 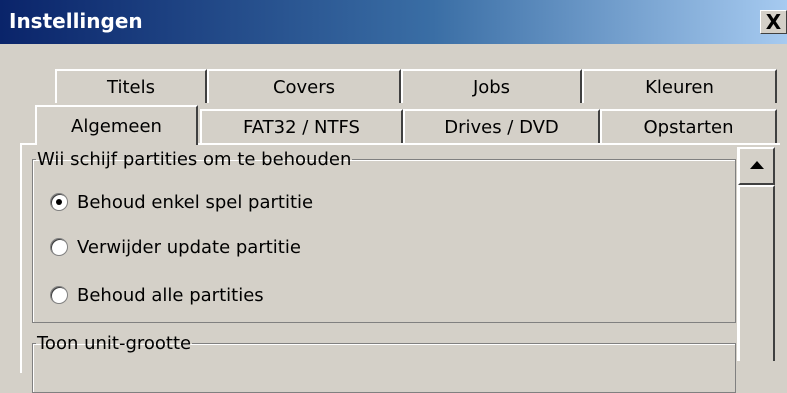 I want to click on radio-label: Verwijder update partitie, so click(x=189, y=247).